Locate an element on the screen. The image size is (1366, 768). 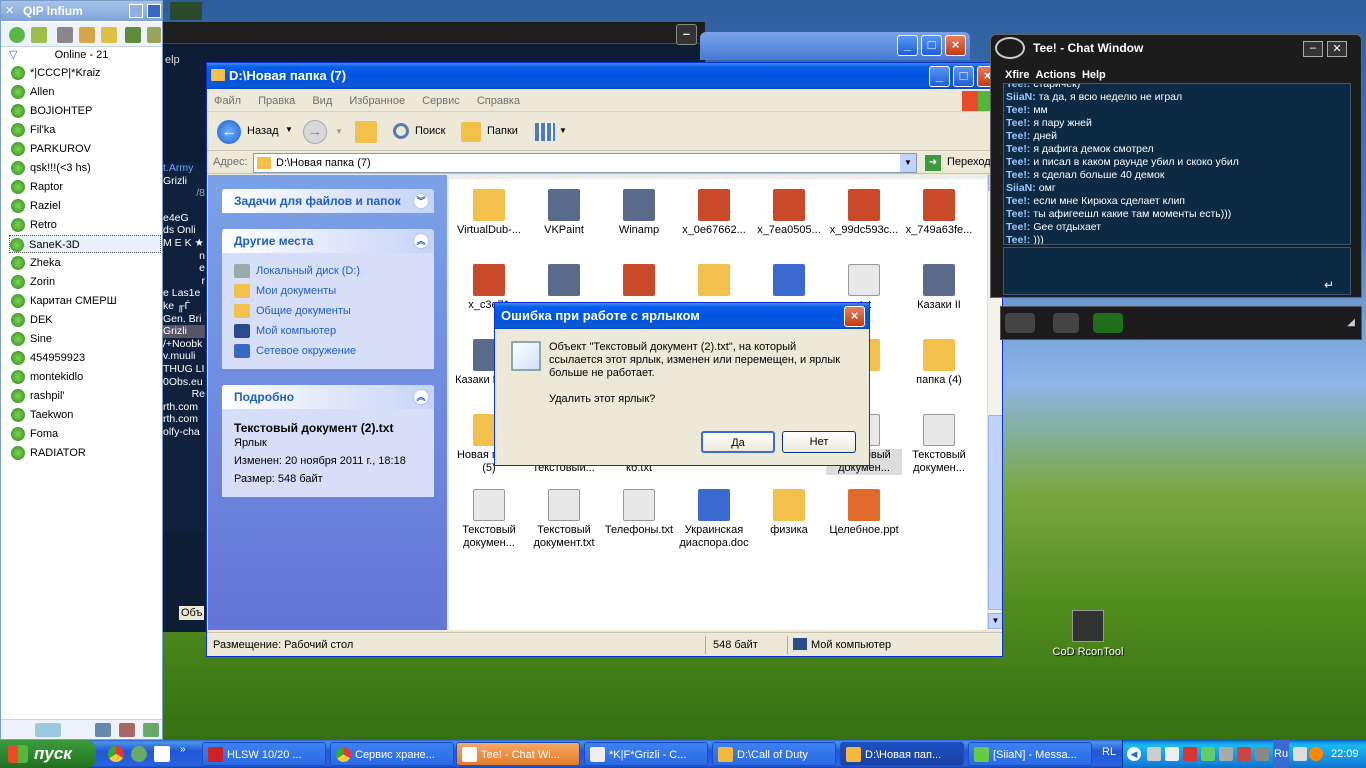
quicklaunch-app-icon is located at coordinates (162, 754).